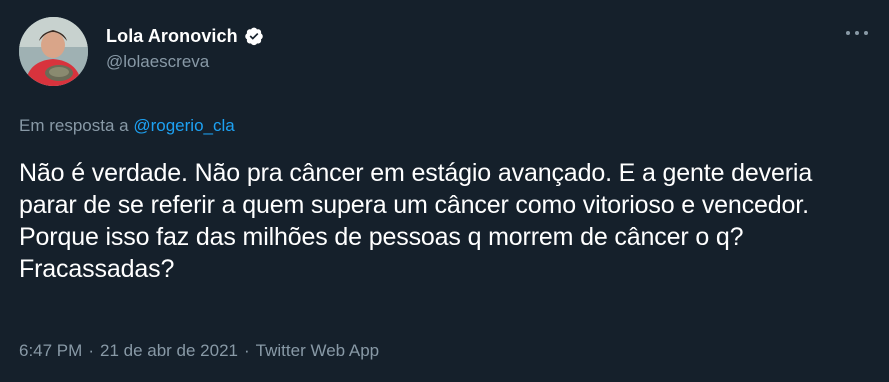  Describe the element at coordinates (50, 350) in the screenshot. I see `tweet-time: 6:47 PM` at that location.